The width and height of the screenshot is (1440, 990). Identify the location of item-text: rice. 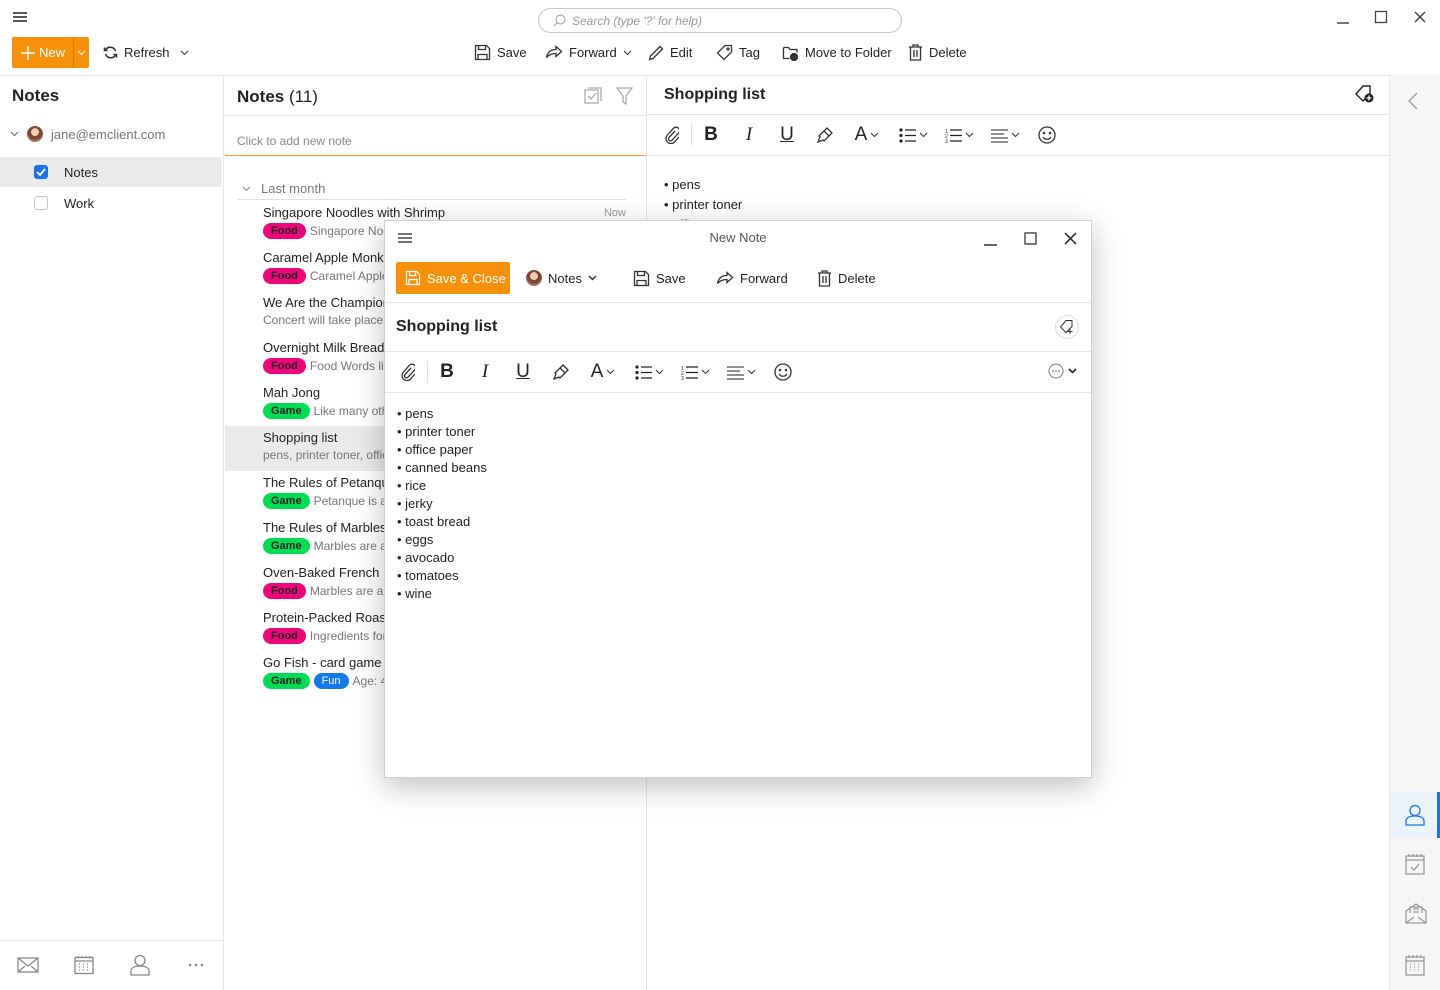
(416, 485).